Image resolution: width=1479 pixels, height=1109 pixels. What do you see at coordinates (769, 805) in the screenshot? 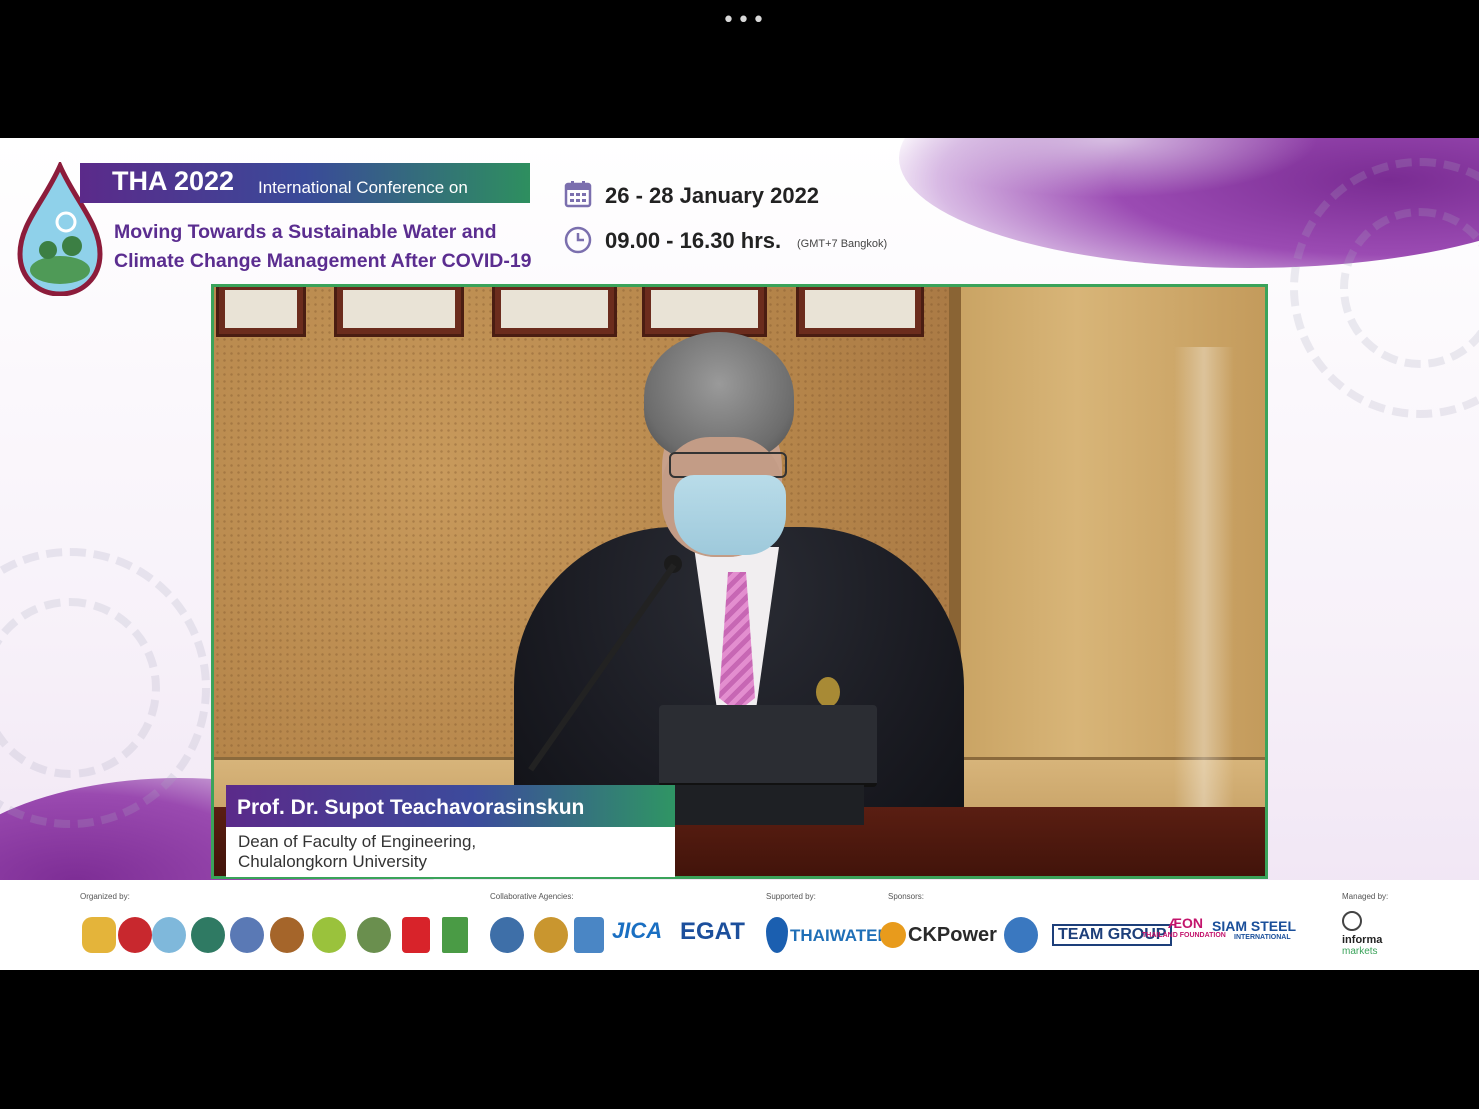
I see `tablet-stand` at bounding box center [769, 805].